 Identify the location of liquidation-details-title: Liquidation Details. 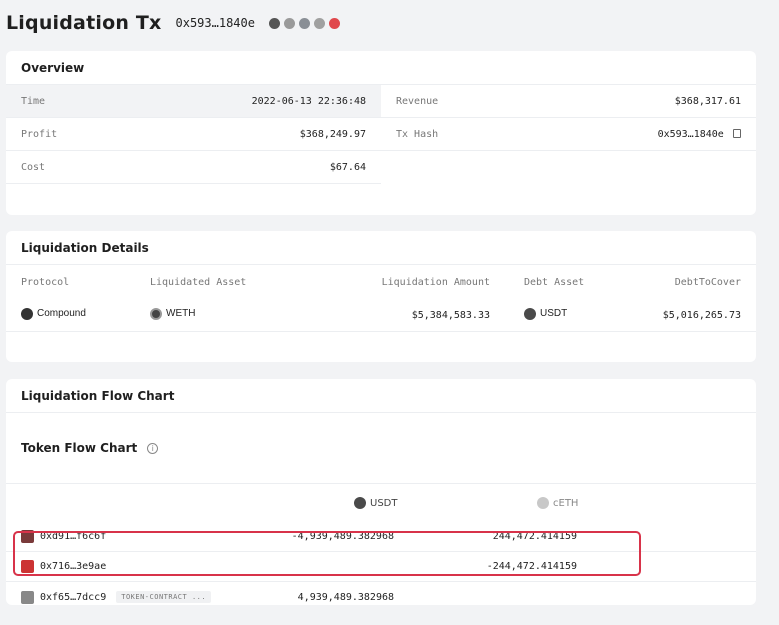
(381, 248).